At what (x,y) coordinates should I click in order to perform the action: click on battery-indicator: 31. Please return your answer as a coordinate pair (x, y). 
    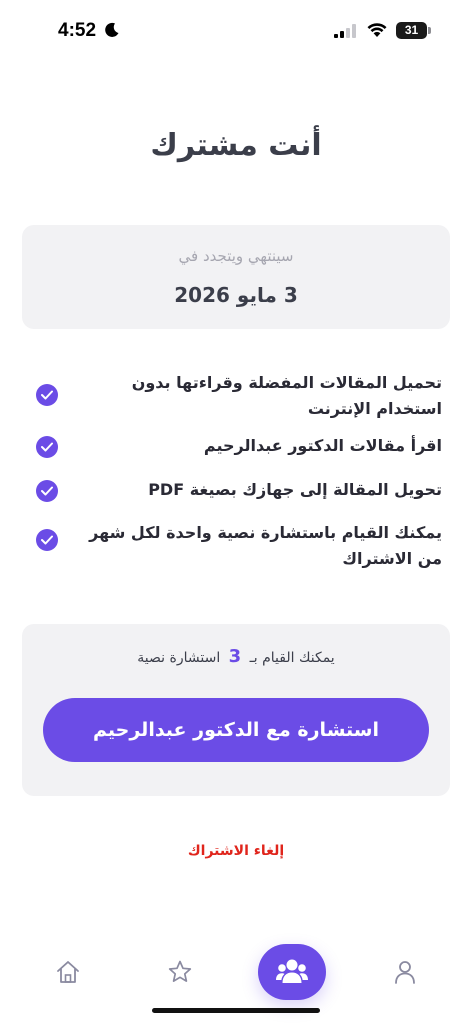
    Looking at the image, I should click on (414, 30).